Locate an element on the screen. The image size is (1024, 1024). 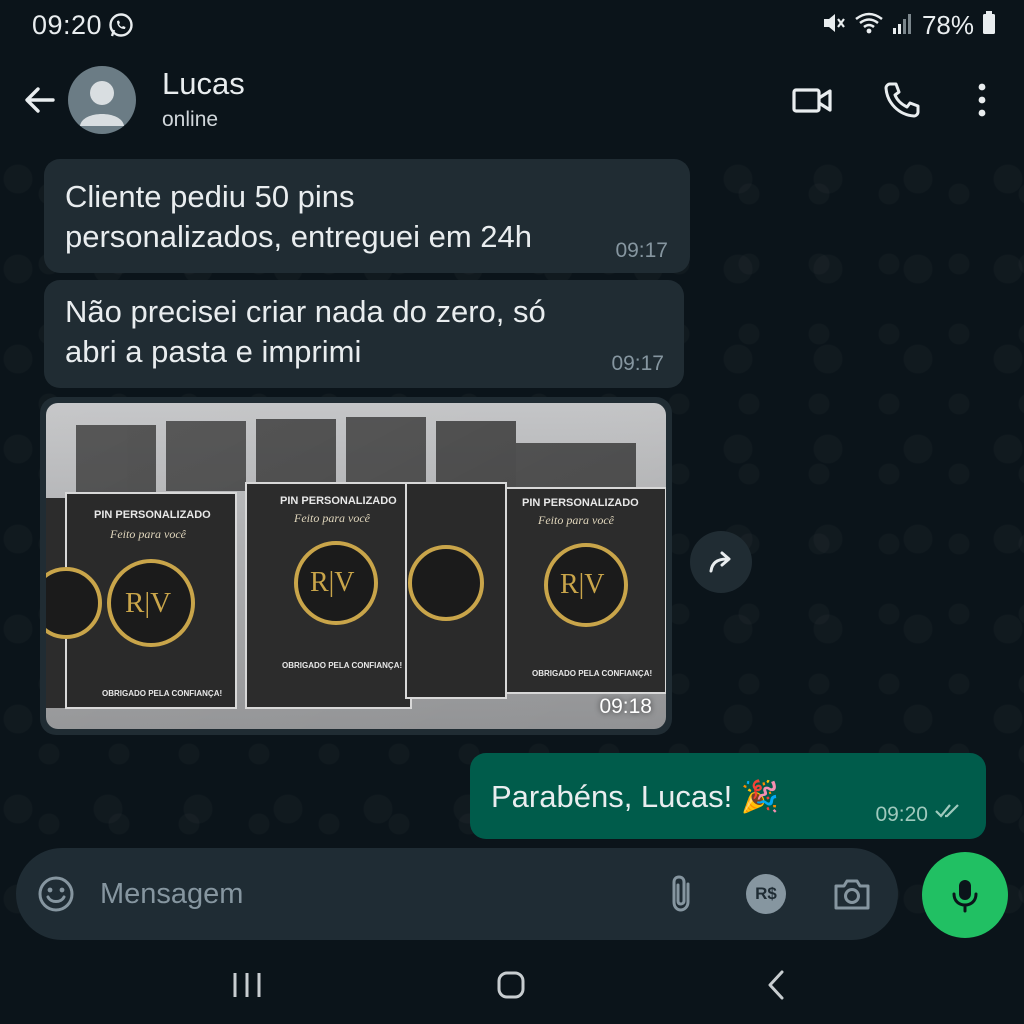
battery-text: 78% is located at coordinates (947, 25).